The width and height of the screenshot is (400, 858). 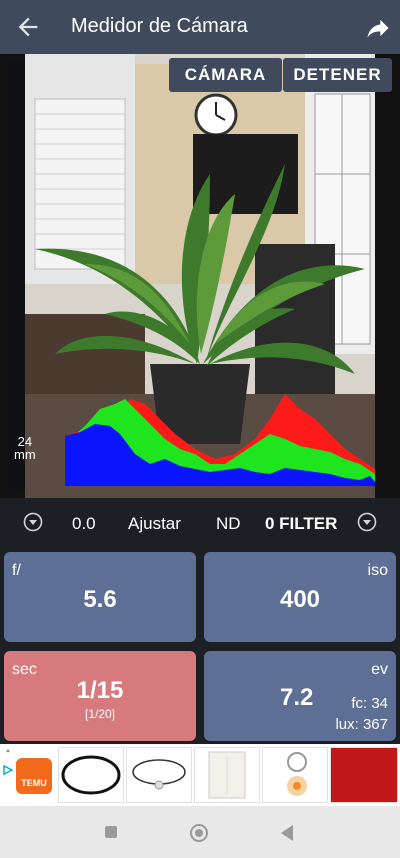 I want to click on ad-banner: TEMU, so click(x=200, y=775).